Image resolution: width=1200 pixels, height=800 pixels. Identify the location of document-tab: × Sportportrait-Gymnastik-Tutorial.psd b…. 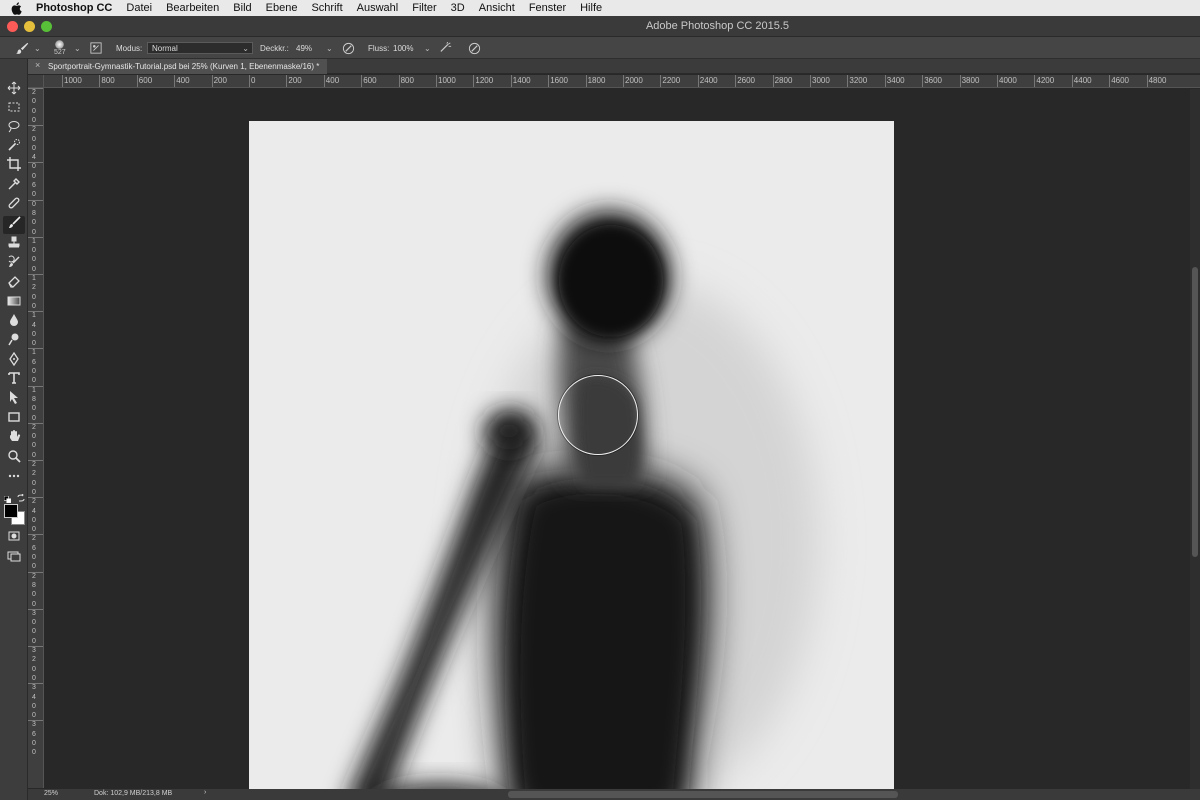
(178, 66).